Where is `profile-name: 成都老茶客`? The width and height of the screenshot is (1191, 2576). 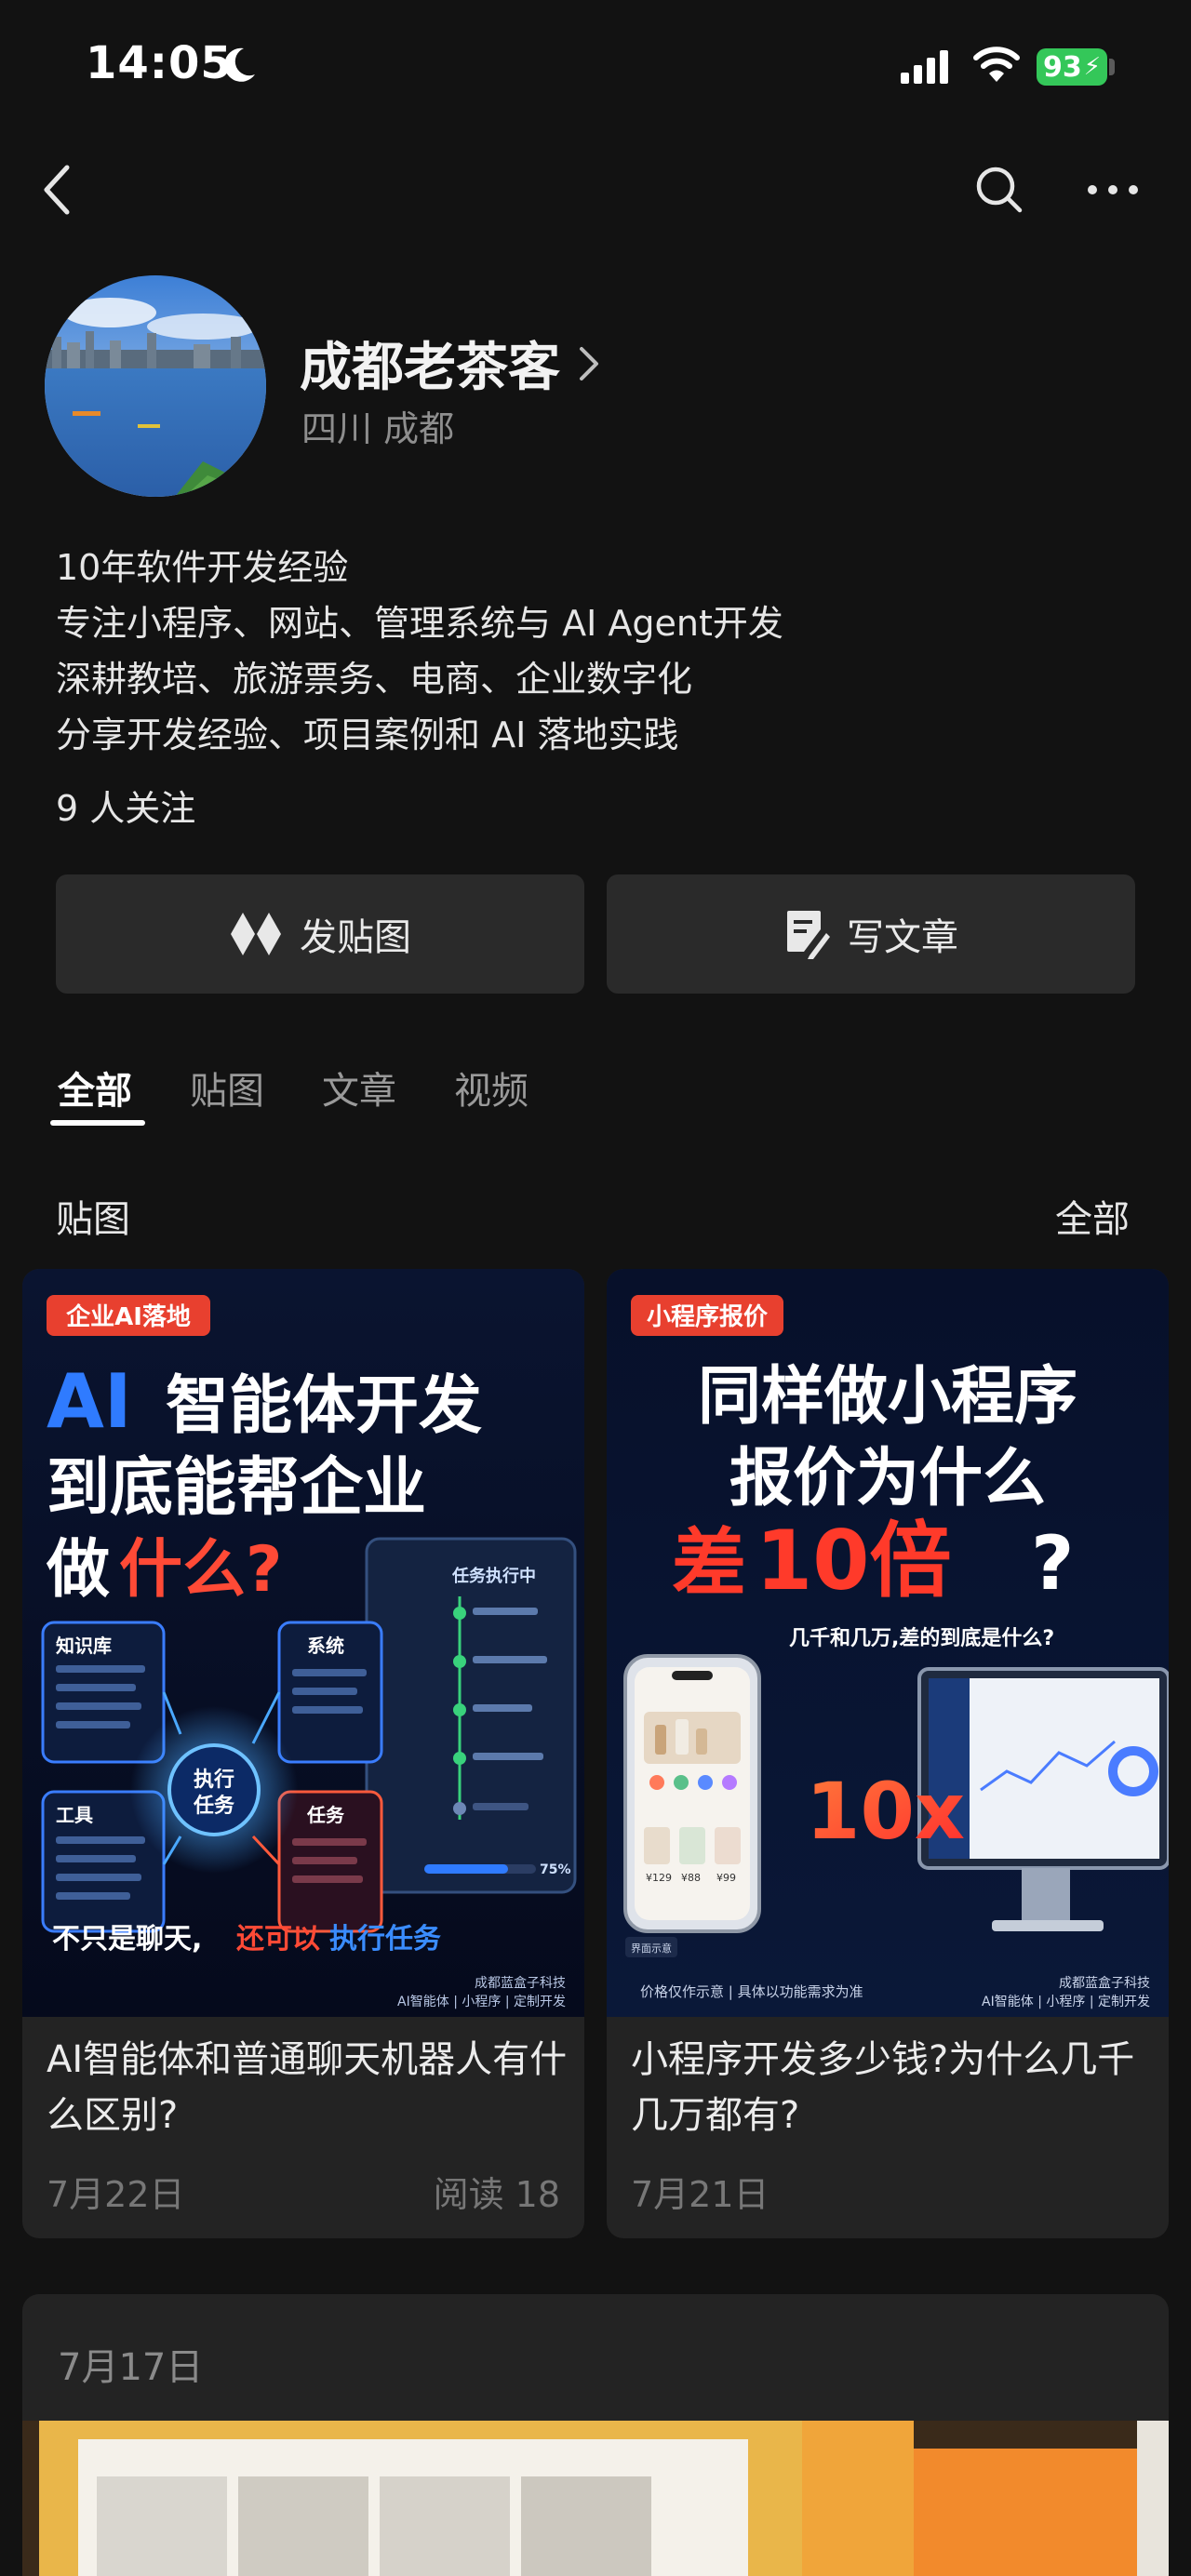 profile-name: 成都老茶客 is located at coordinates (430, 368).